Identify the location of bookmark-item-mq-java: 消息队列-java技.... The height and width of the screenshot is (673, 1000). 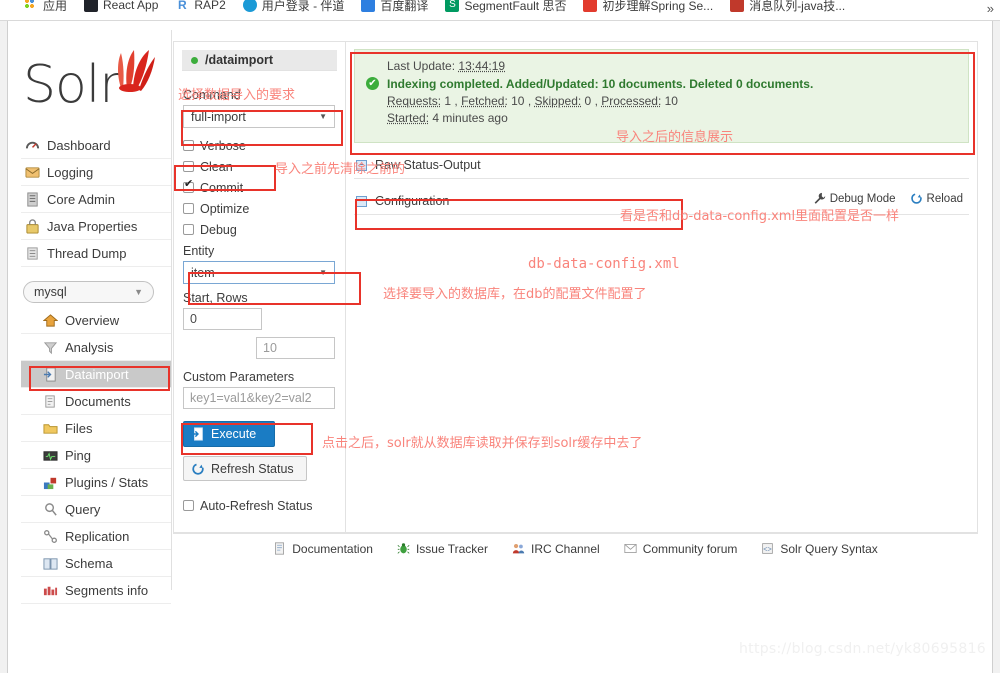
(787, 7).